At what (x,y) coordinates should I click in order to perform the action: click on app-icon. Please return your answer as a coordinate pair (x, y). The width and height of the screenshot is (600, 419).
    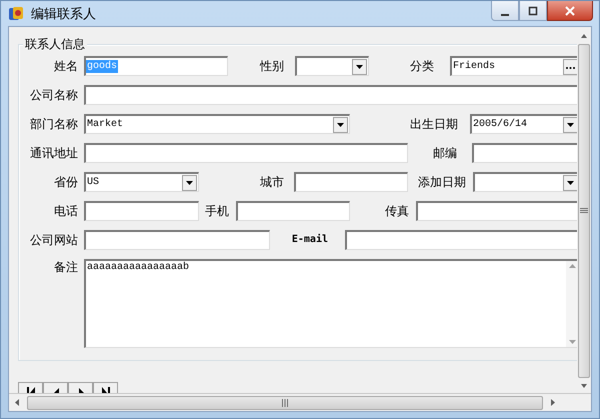
    Looking at the image, I should click on (16, 13).